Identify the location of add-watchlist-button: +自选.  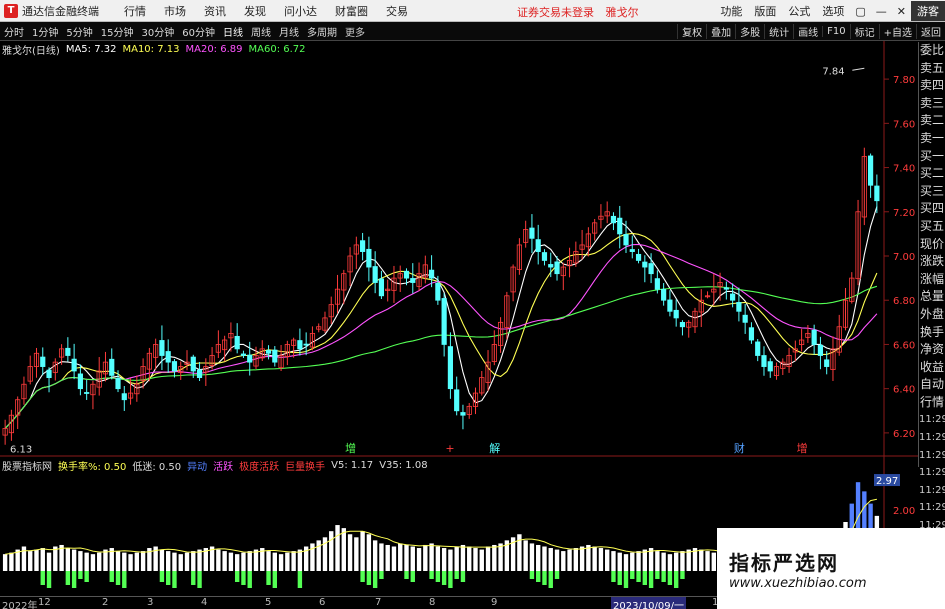
(897, 31).